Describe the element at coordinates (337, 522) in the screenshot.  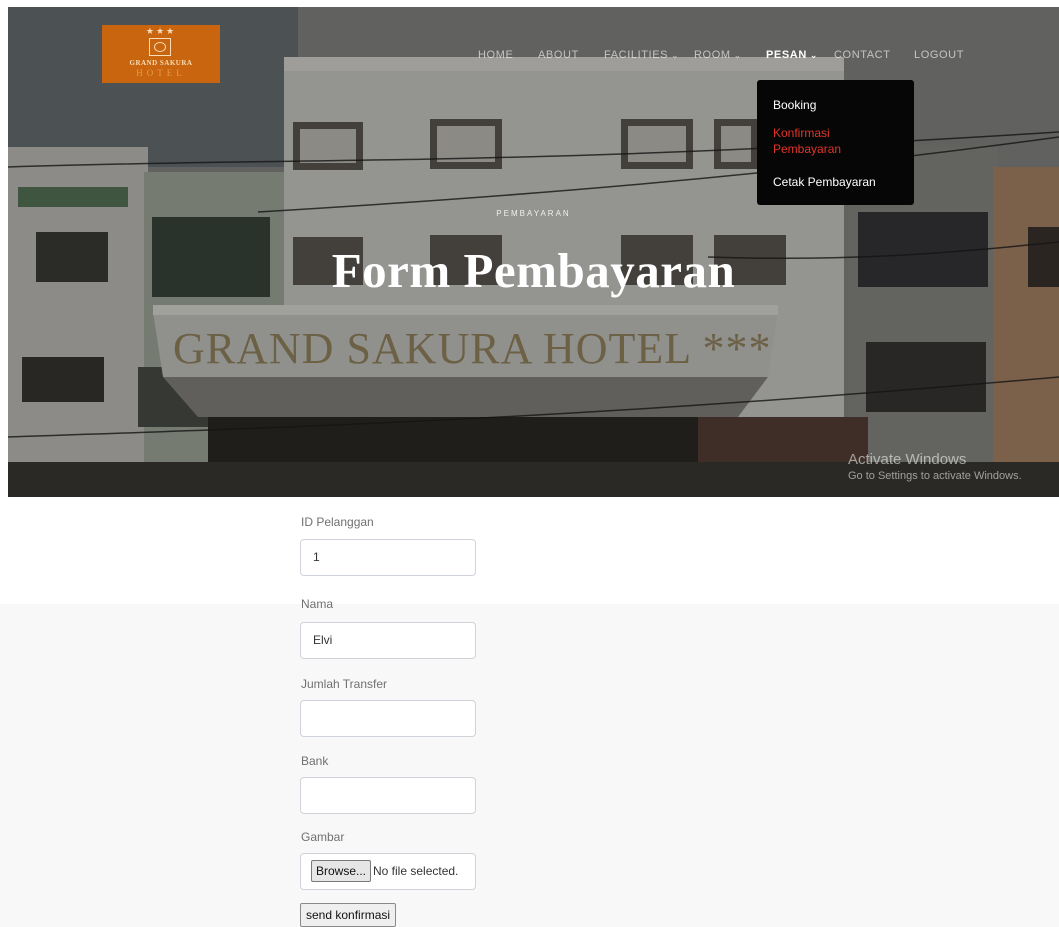
I see `id-pelanggan-label: ID Pelanggan` at that location.